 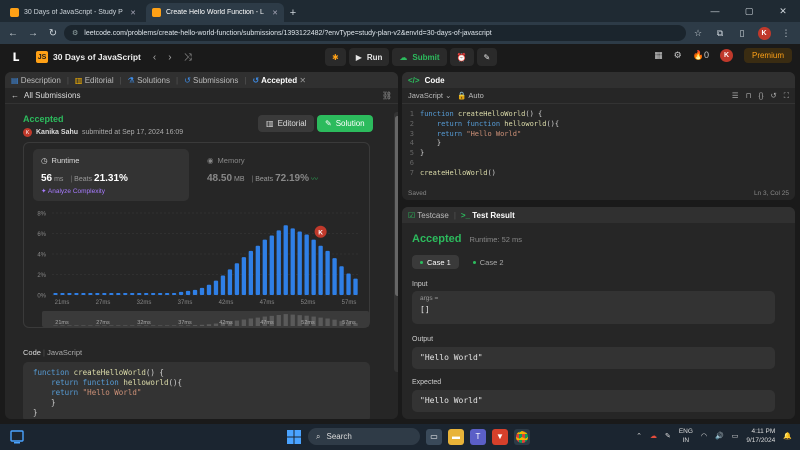 I want to click on windows-start-icon, so click(x=294, y=437).